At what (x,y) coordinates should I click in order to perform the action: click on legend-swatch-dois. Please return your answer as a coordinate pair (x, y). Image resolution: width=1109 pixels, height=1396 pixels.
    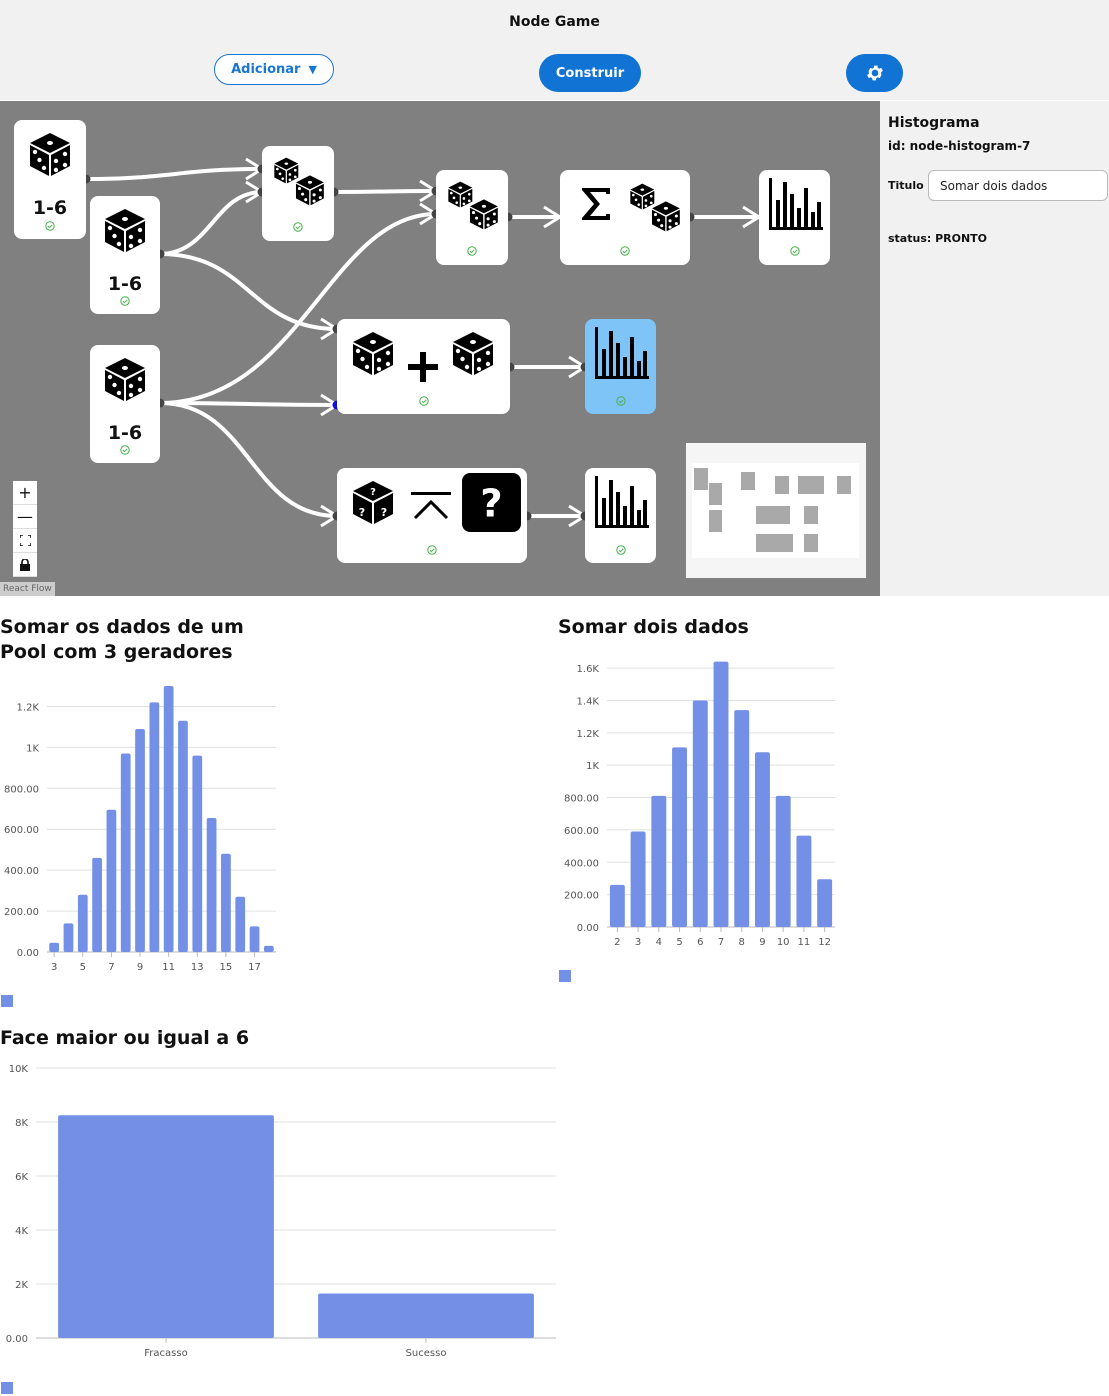
    Looking at the image, I should click on (565, 976).